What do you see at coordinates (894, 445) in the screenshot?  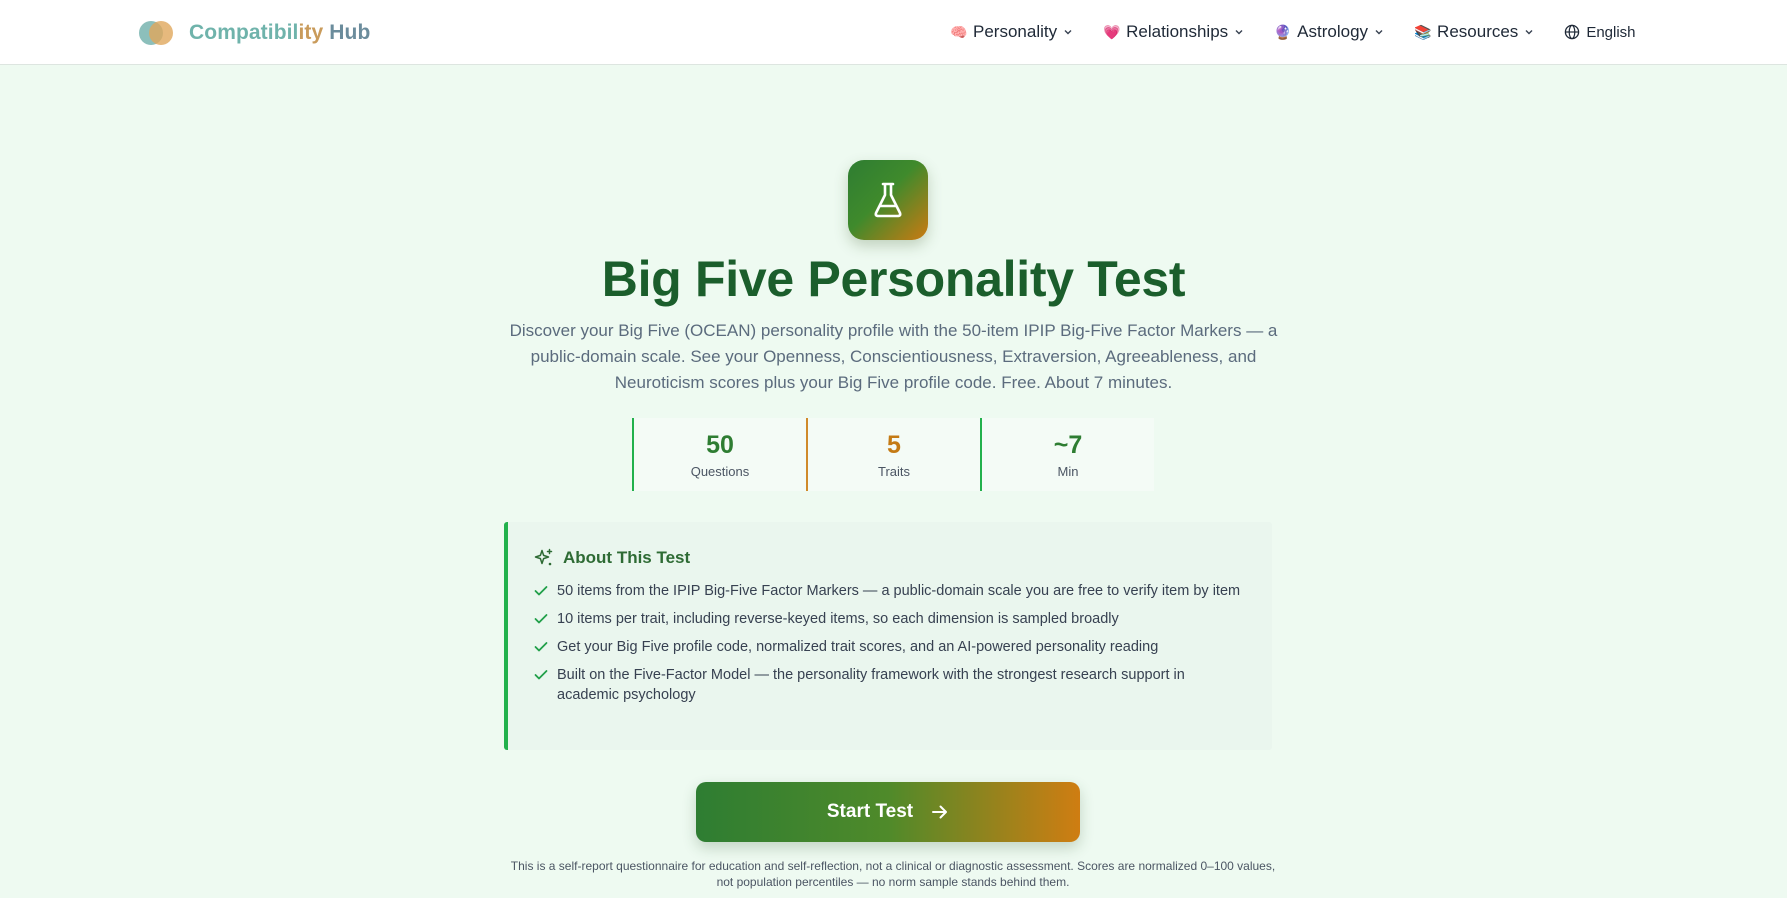 I see `stat-value: 5` at bounding box center [894, 445].